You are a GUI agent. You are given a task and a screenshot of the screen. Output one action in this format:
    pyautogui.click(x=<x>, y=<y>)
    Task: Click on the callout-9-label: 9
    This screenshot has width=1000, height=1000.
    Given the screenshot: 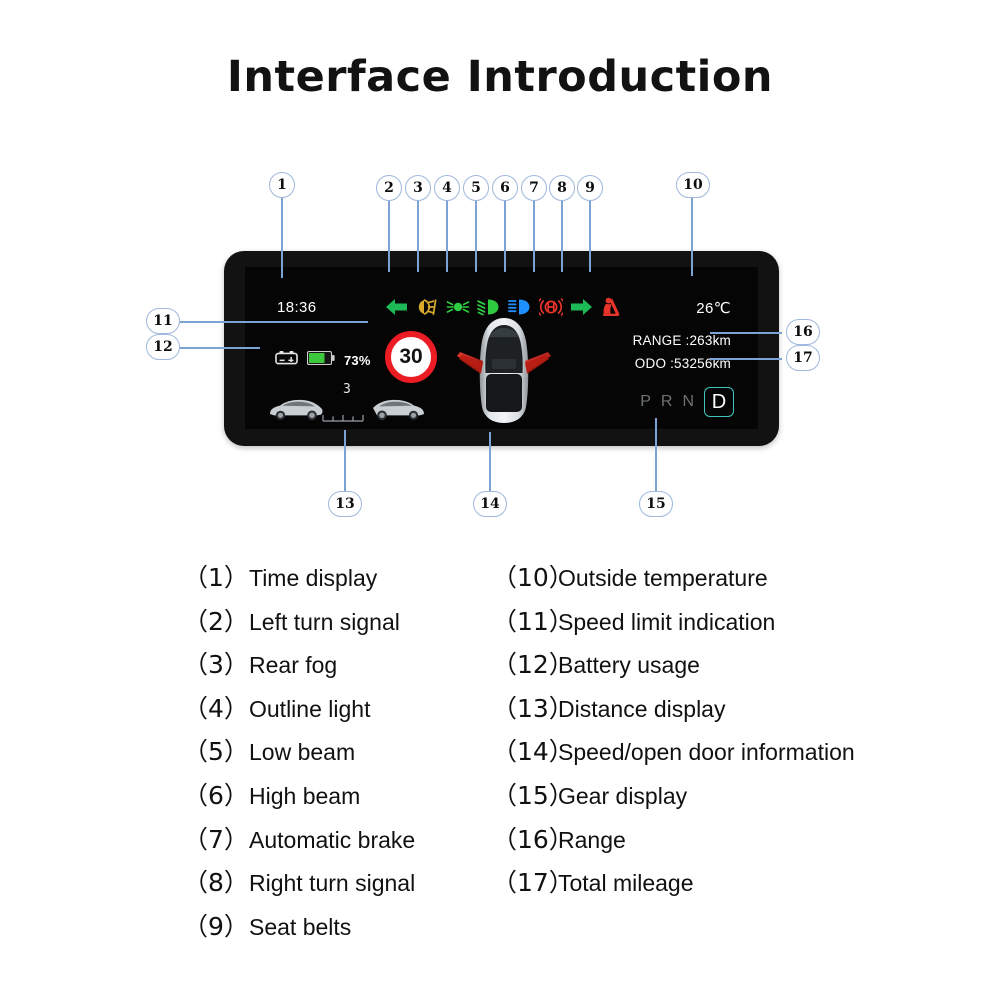 What is the action you would take?
    pyautogui.click(x=590, y=188)
    